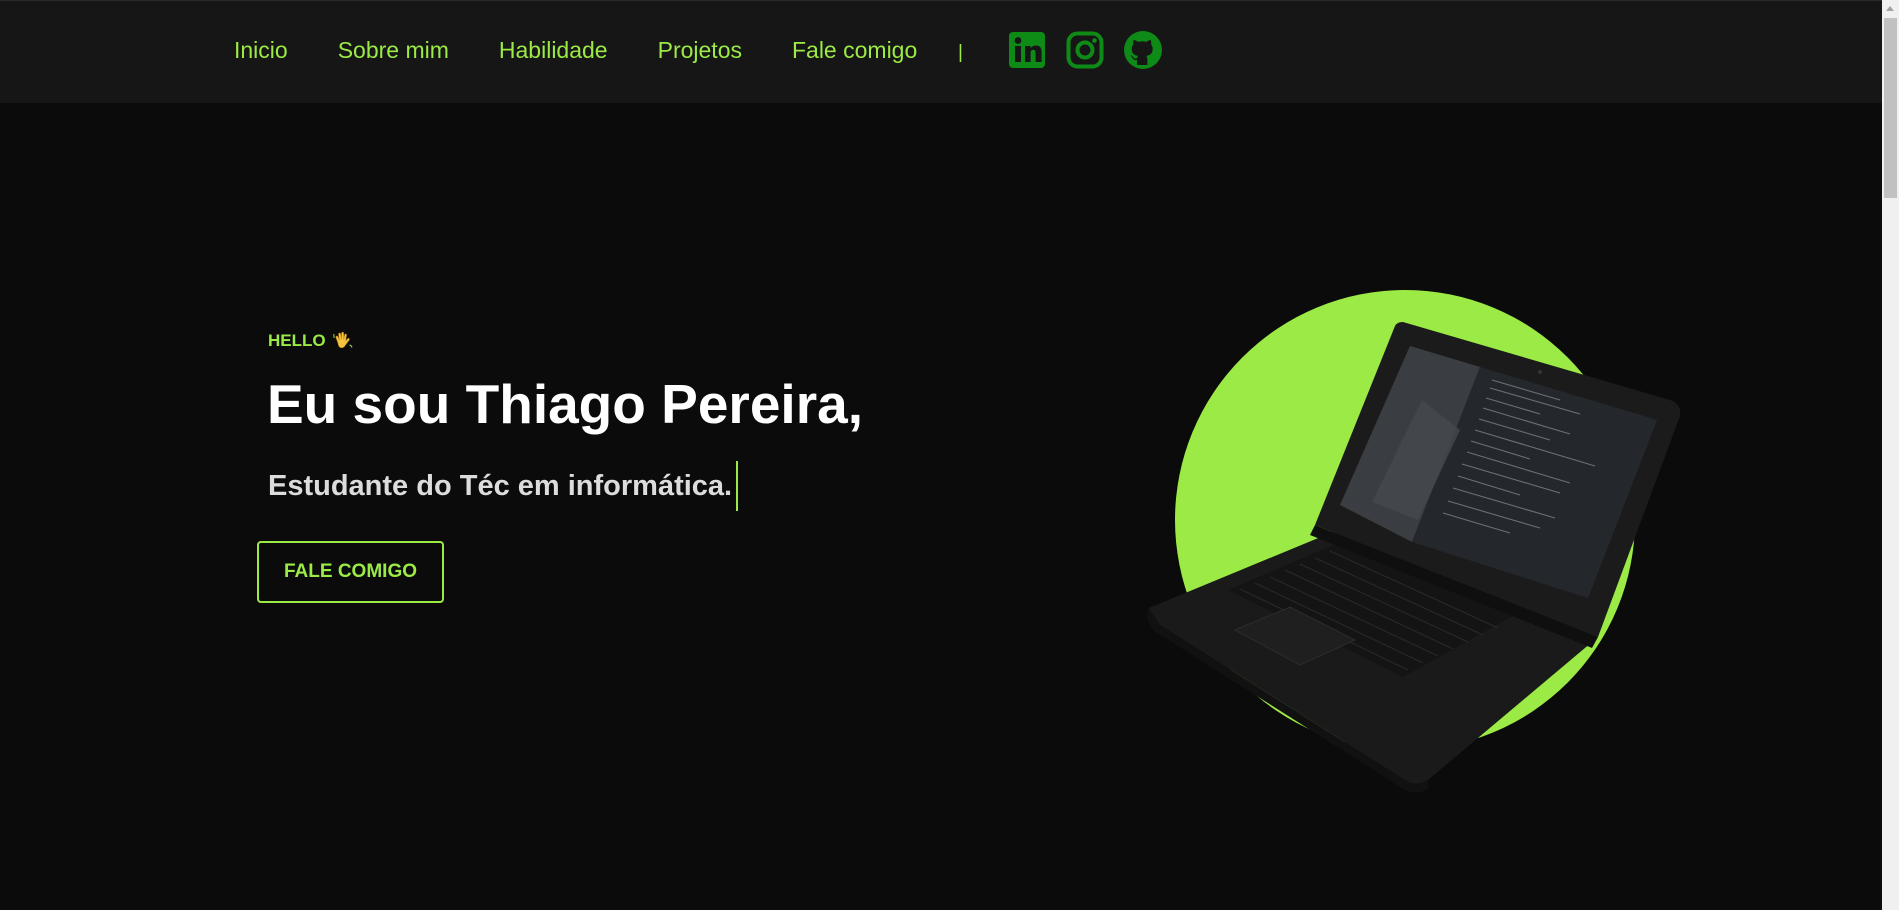 This screenshot has height=910, width=1899. I want to click on hero-subtitle: Estudante do Téc em informática., so click(503, 486).